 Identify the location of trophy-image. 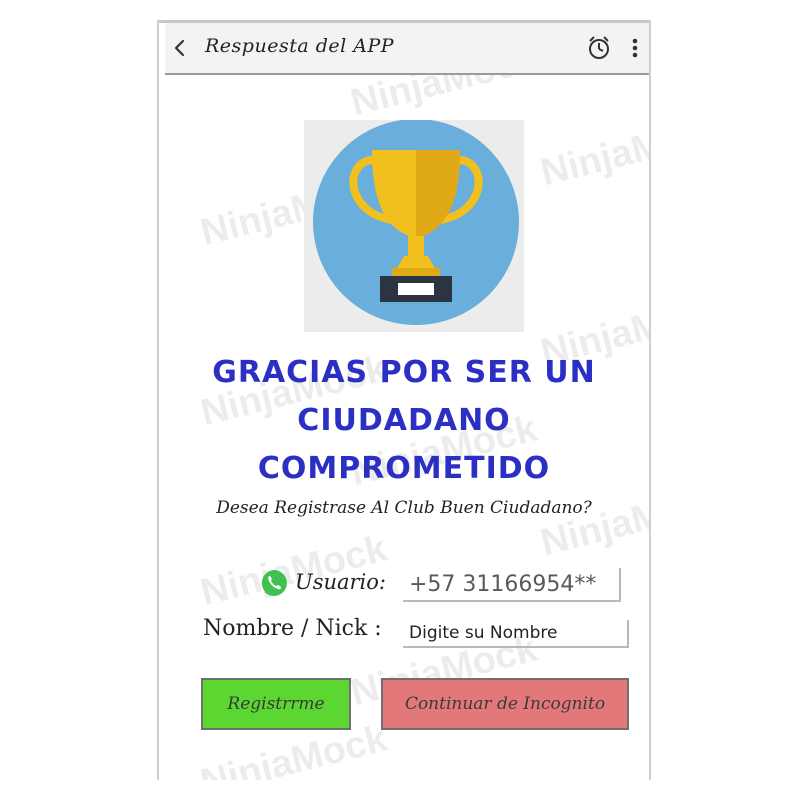
(414, 225).